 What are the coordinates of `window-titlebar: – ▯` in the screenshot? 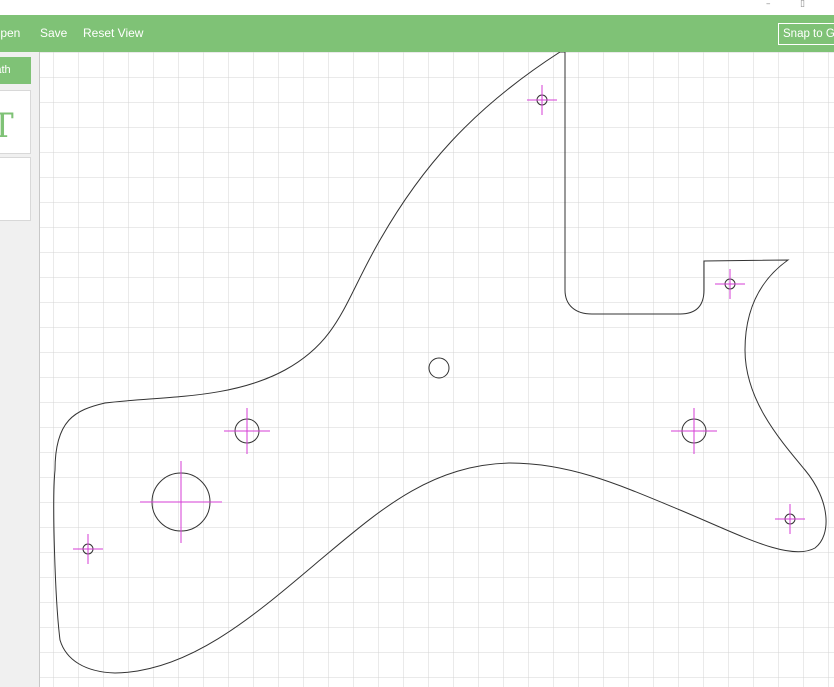 It's located at (417, 7).